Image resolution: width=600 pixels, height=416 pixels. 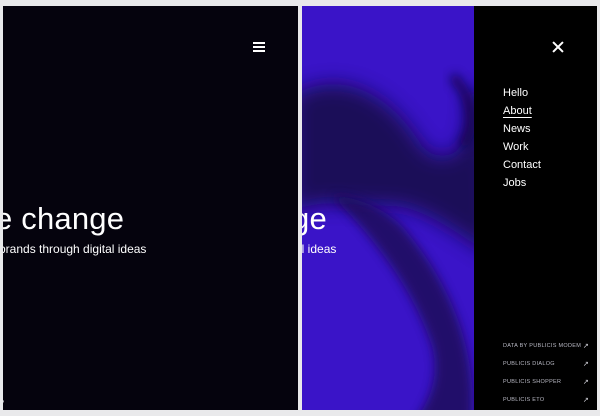 I want to click on hero-subtitle: al ideas, so click(x=319, y=249).